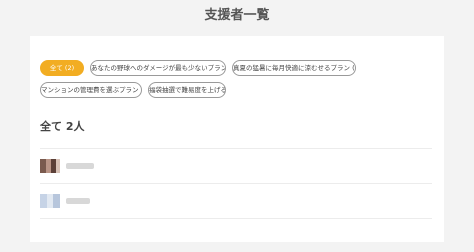 The height and width of the screenshot is (252, 474). I want to click on filter-all: 全て (2), so click(62, 68).